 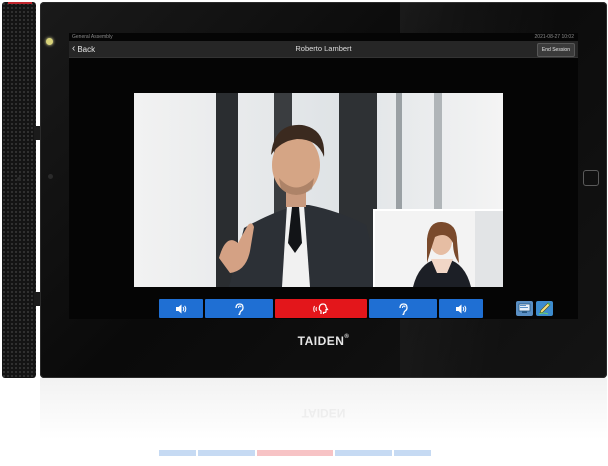 I want to click on annotate-button, so click(x=544, y=308).